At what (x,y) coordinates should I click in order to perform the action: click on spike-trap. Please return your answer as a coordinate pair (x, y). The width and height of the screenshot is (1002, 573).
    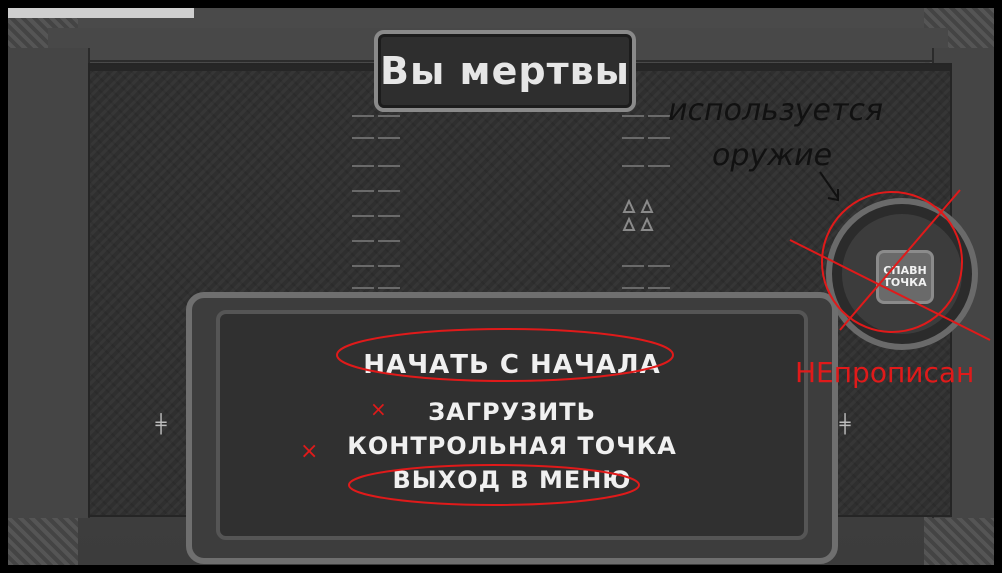
    Looking at the image, I should click on (638, 214).